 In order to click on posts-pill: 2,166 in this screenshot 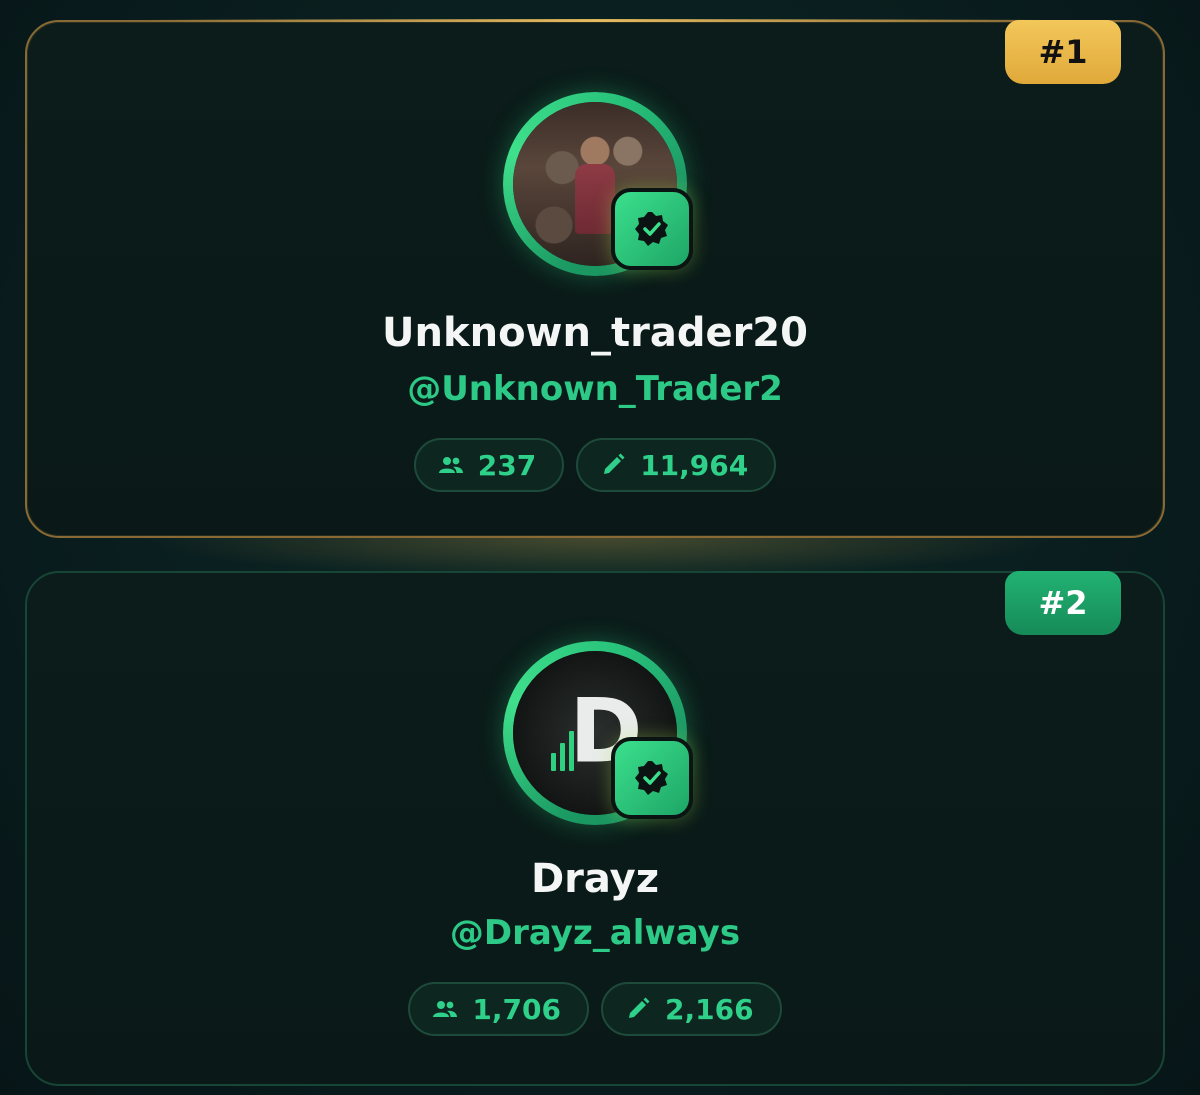, I will do `click(691, 1009)`.